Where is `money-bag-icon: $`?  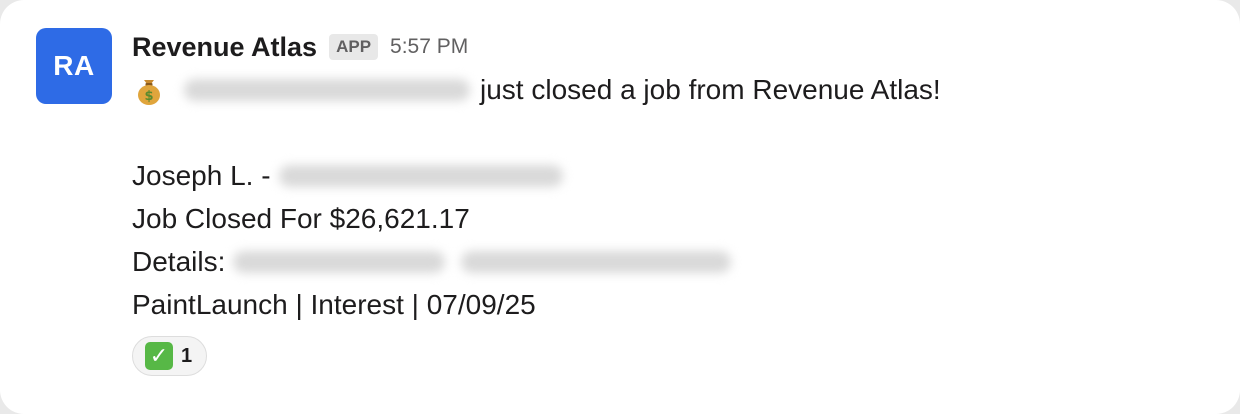 money-bag-icon: $ is located at coordinates (149, 90).